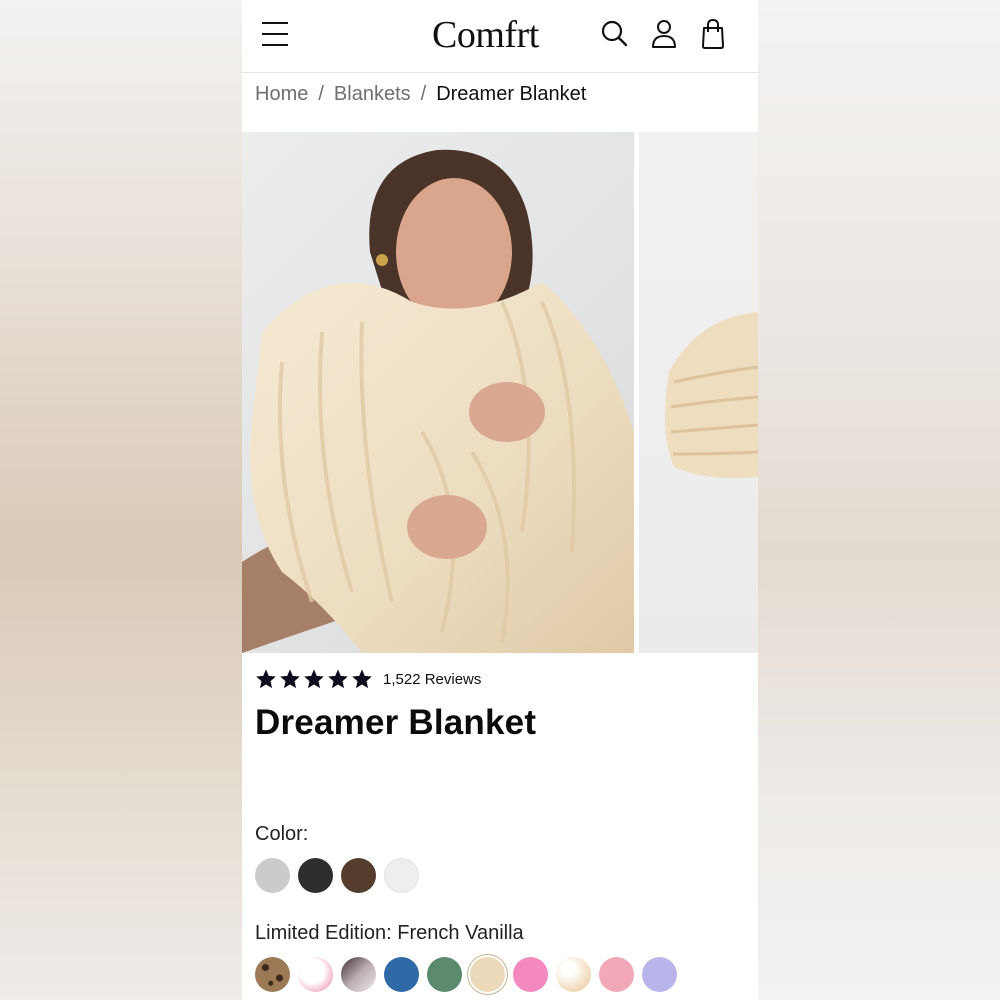 The height and width of the screenshot is (1000, 1000). I want to click on limited-edition-swatch-list, so click(470, 974).